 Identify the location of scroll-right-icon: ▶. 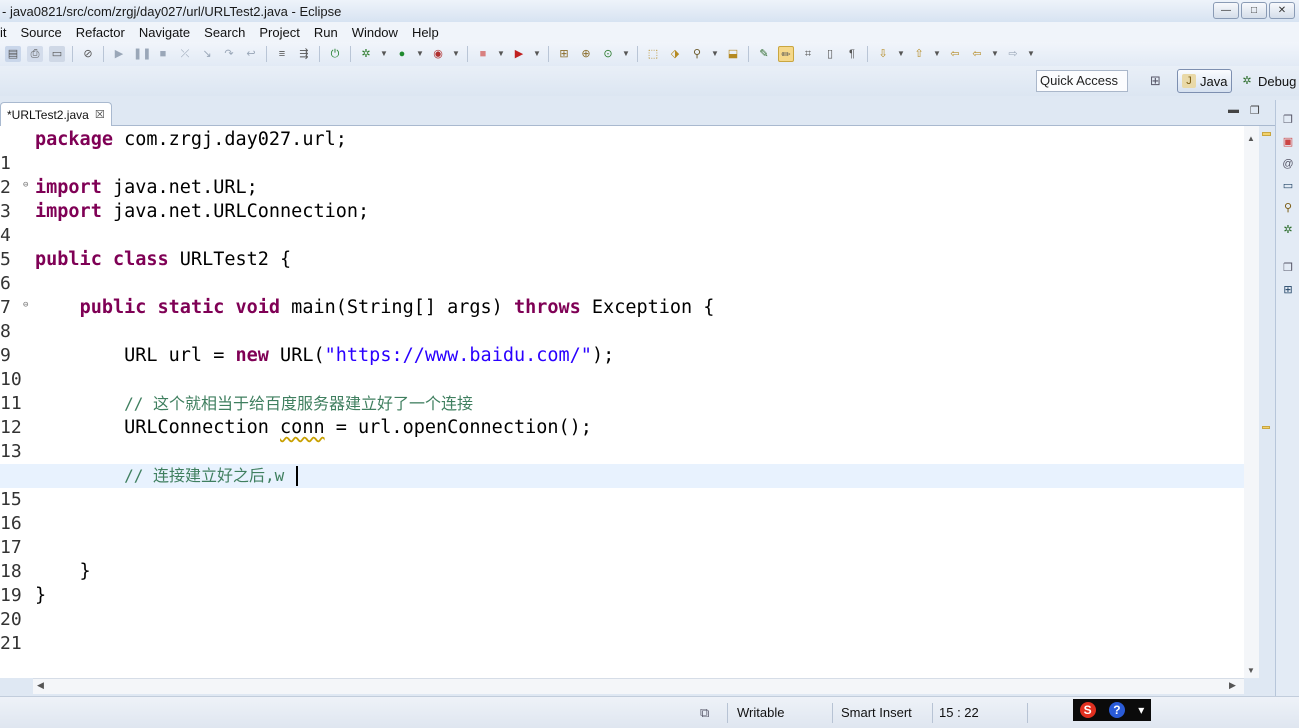
(1232, 685).